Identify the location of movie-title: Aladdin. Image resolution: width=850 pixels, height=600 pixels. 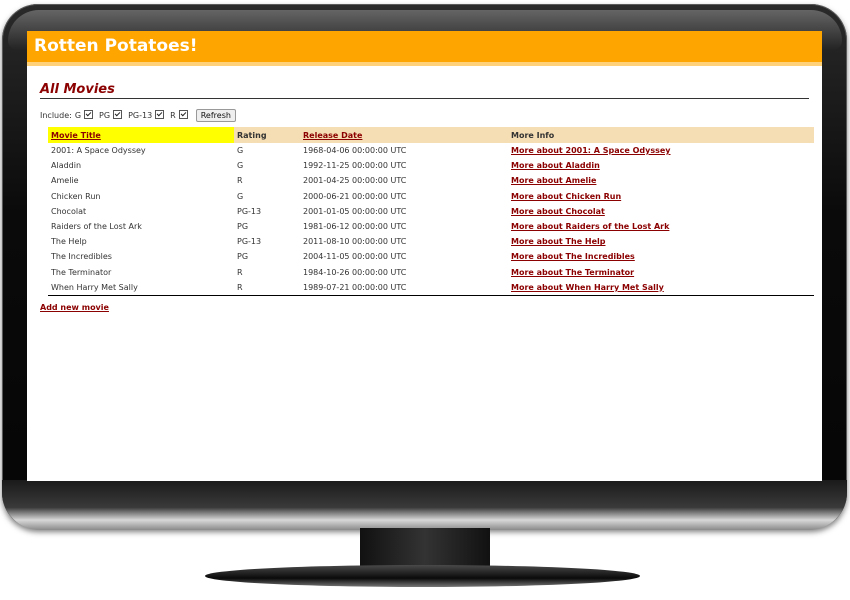
(66, 166).